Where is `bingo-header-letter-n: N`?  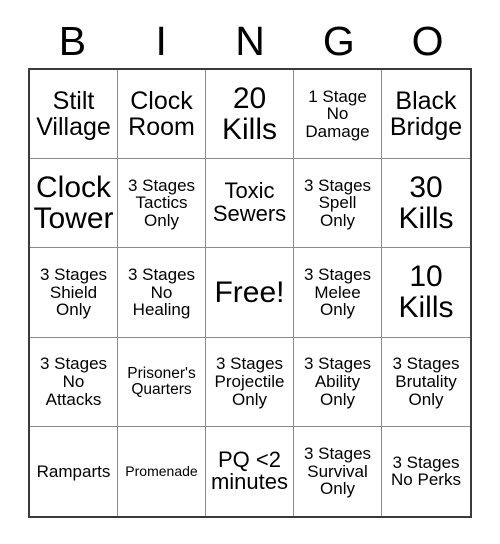
bingo-header-letter-n: N is located at coordinates (250, 40).